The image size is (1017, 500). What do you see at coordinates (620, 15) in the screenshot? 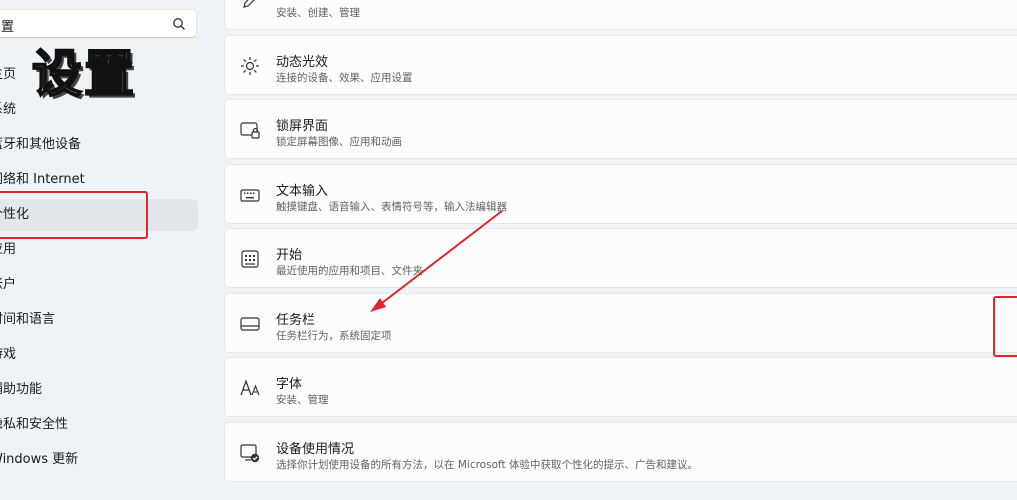
I see `settings-card-themes: 安装、创建、管理` at bounding box center [620, 15].